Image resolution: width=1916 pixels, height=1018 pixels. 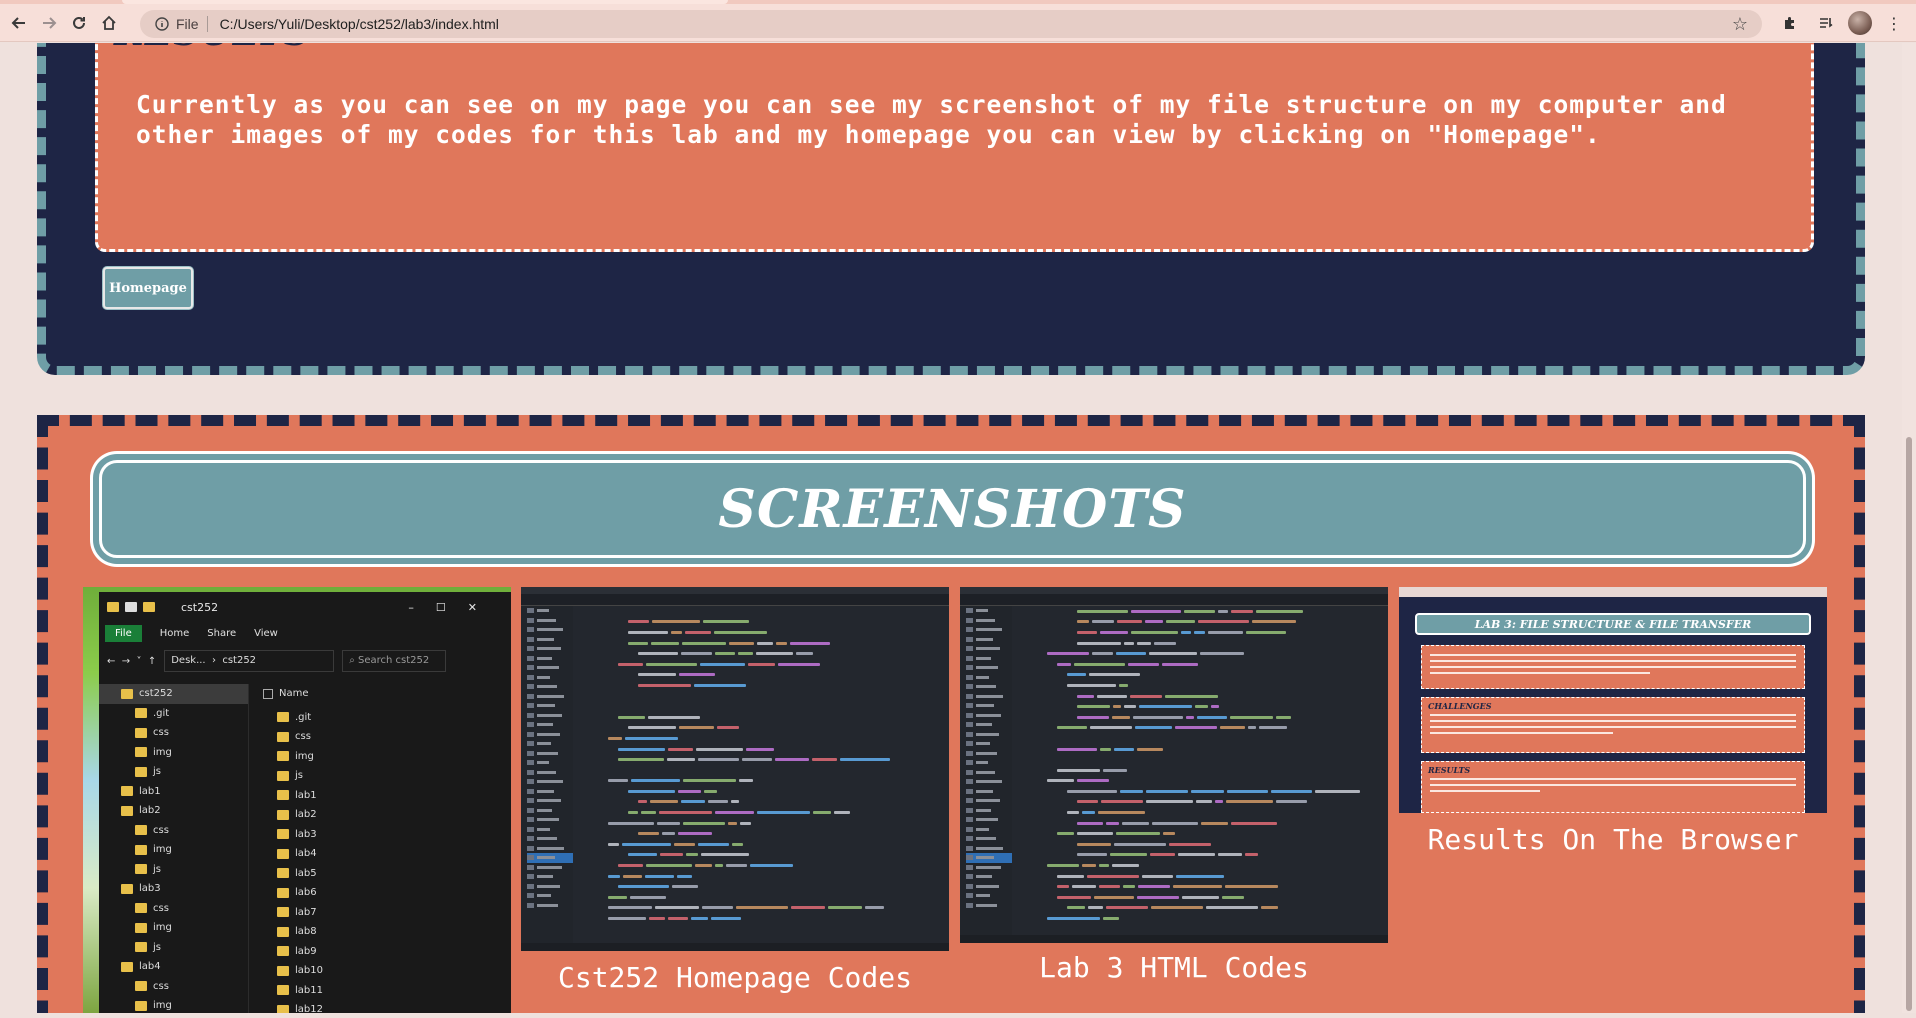 I want to click on editor-menubar, so click(x=735, y=590).